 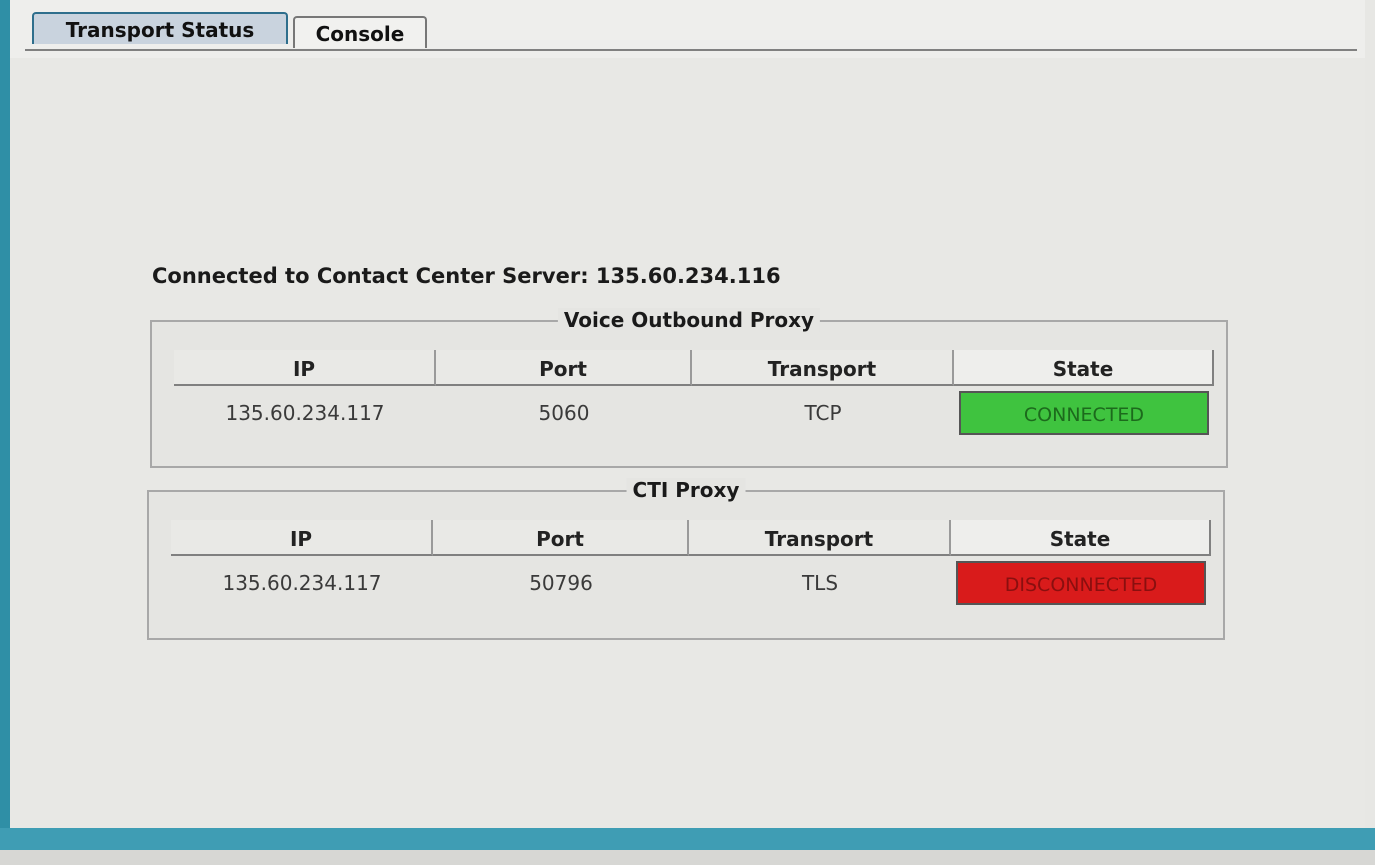 I want to click on table-row: 135.60.234.117 50796 TLS DISCONNECTED, so click(x=691, y=583).